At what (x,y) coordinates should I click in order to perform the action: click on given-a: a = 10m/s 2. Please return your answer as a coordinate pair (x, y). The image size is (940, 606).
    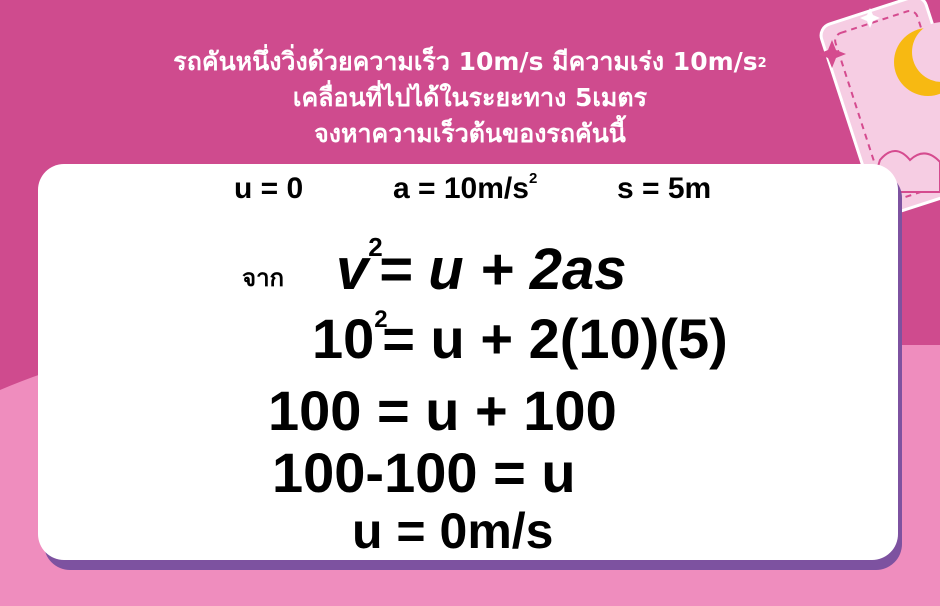
    Looking at the image, I should click on (465, 187).